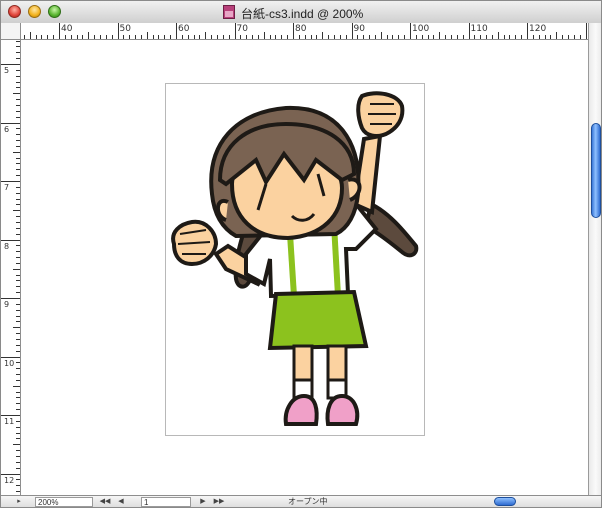 This screenshot has width=602, height=508. Describe the element at coordinates (54, 11) in the screenshot. I see `zoom-window-button` at that location.